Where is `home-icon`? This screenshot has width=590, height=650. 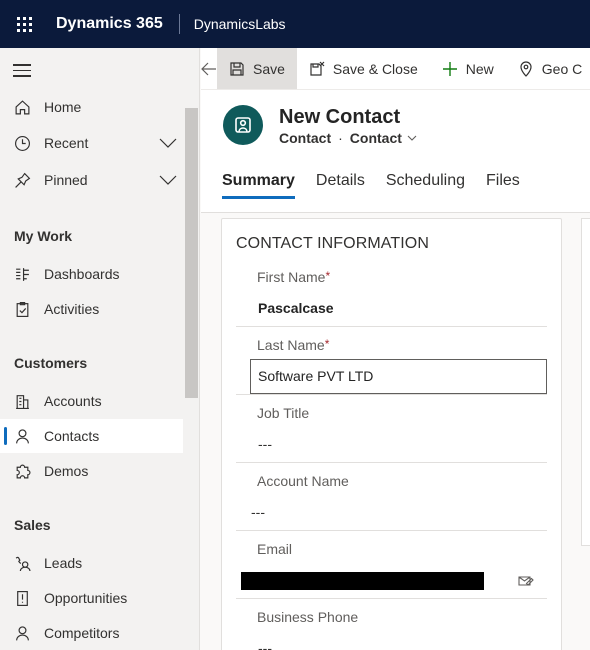
home-icon is located at coordinates (22, 107).